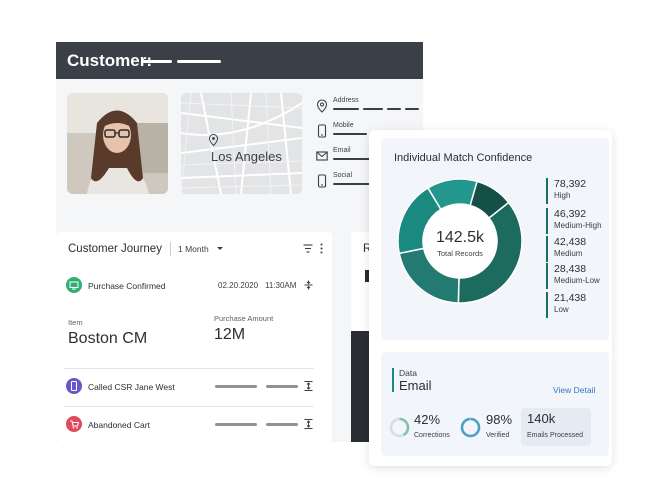 This screenshot has width=668, height=500. What do you see at coordinates (346, 100) in the screenshot?
I see `address-label: Address` at bounding box center [346, 100].